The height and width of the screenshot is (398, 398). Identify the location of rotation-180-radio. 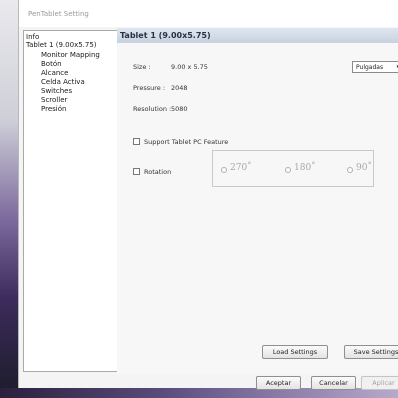
(288, 170).